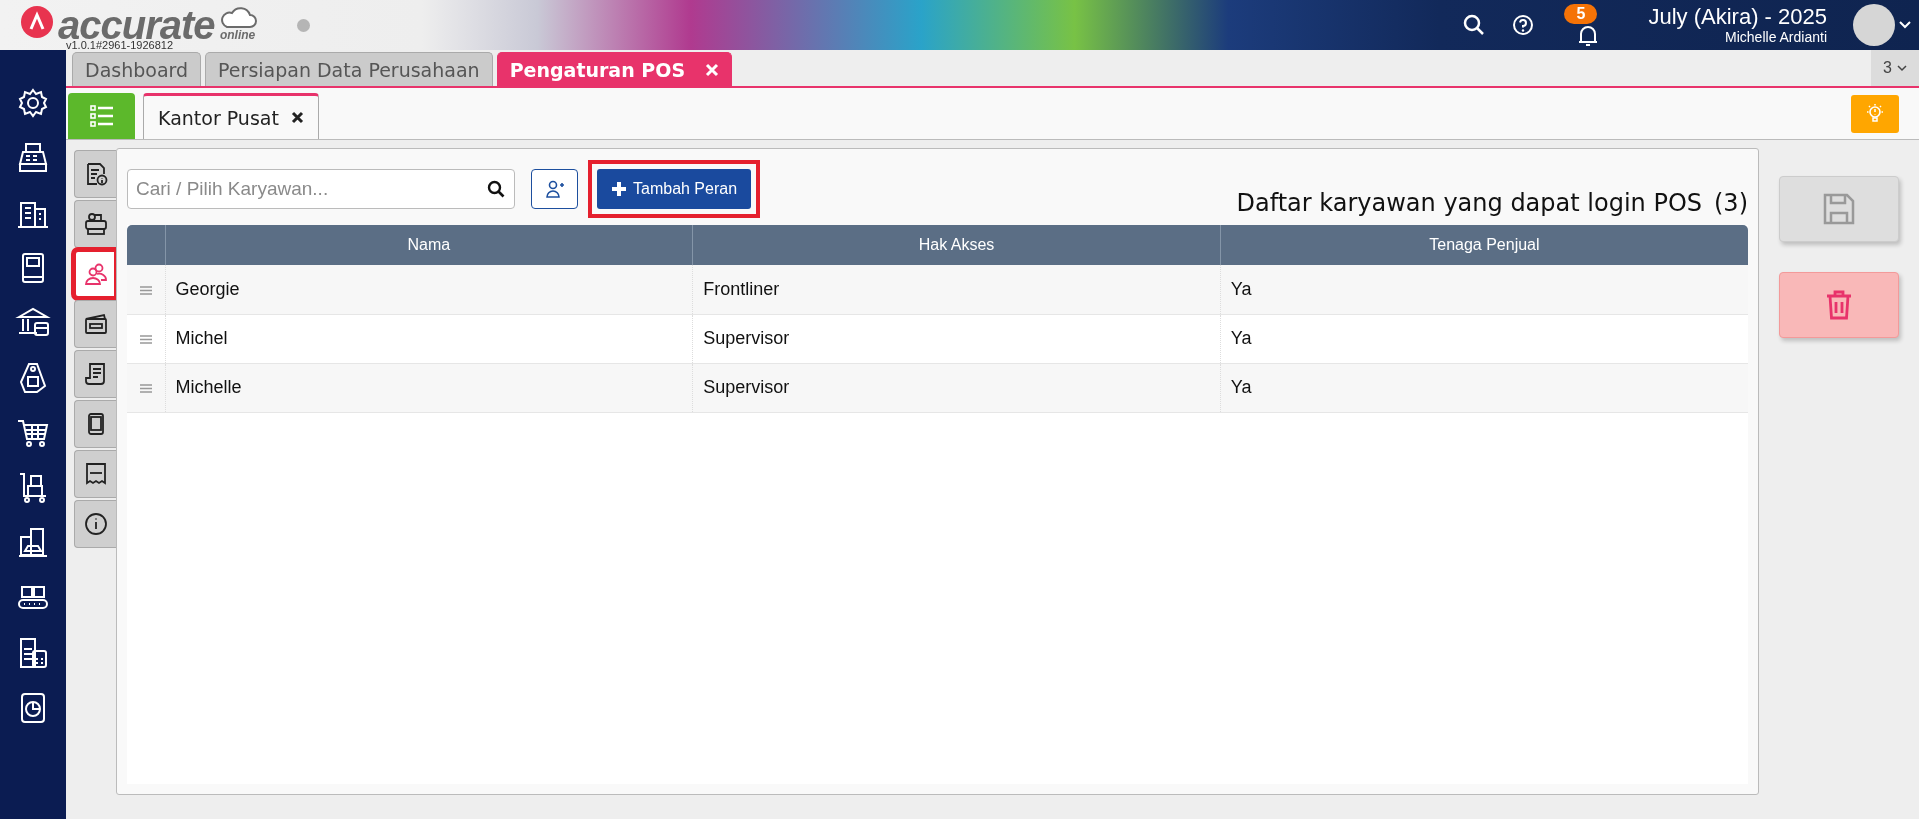 Image resolution: width=1919 pixels, height=819 pixels. I want to click on tab-count-dropdown: 3, so click(1895, 68).